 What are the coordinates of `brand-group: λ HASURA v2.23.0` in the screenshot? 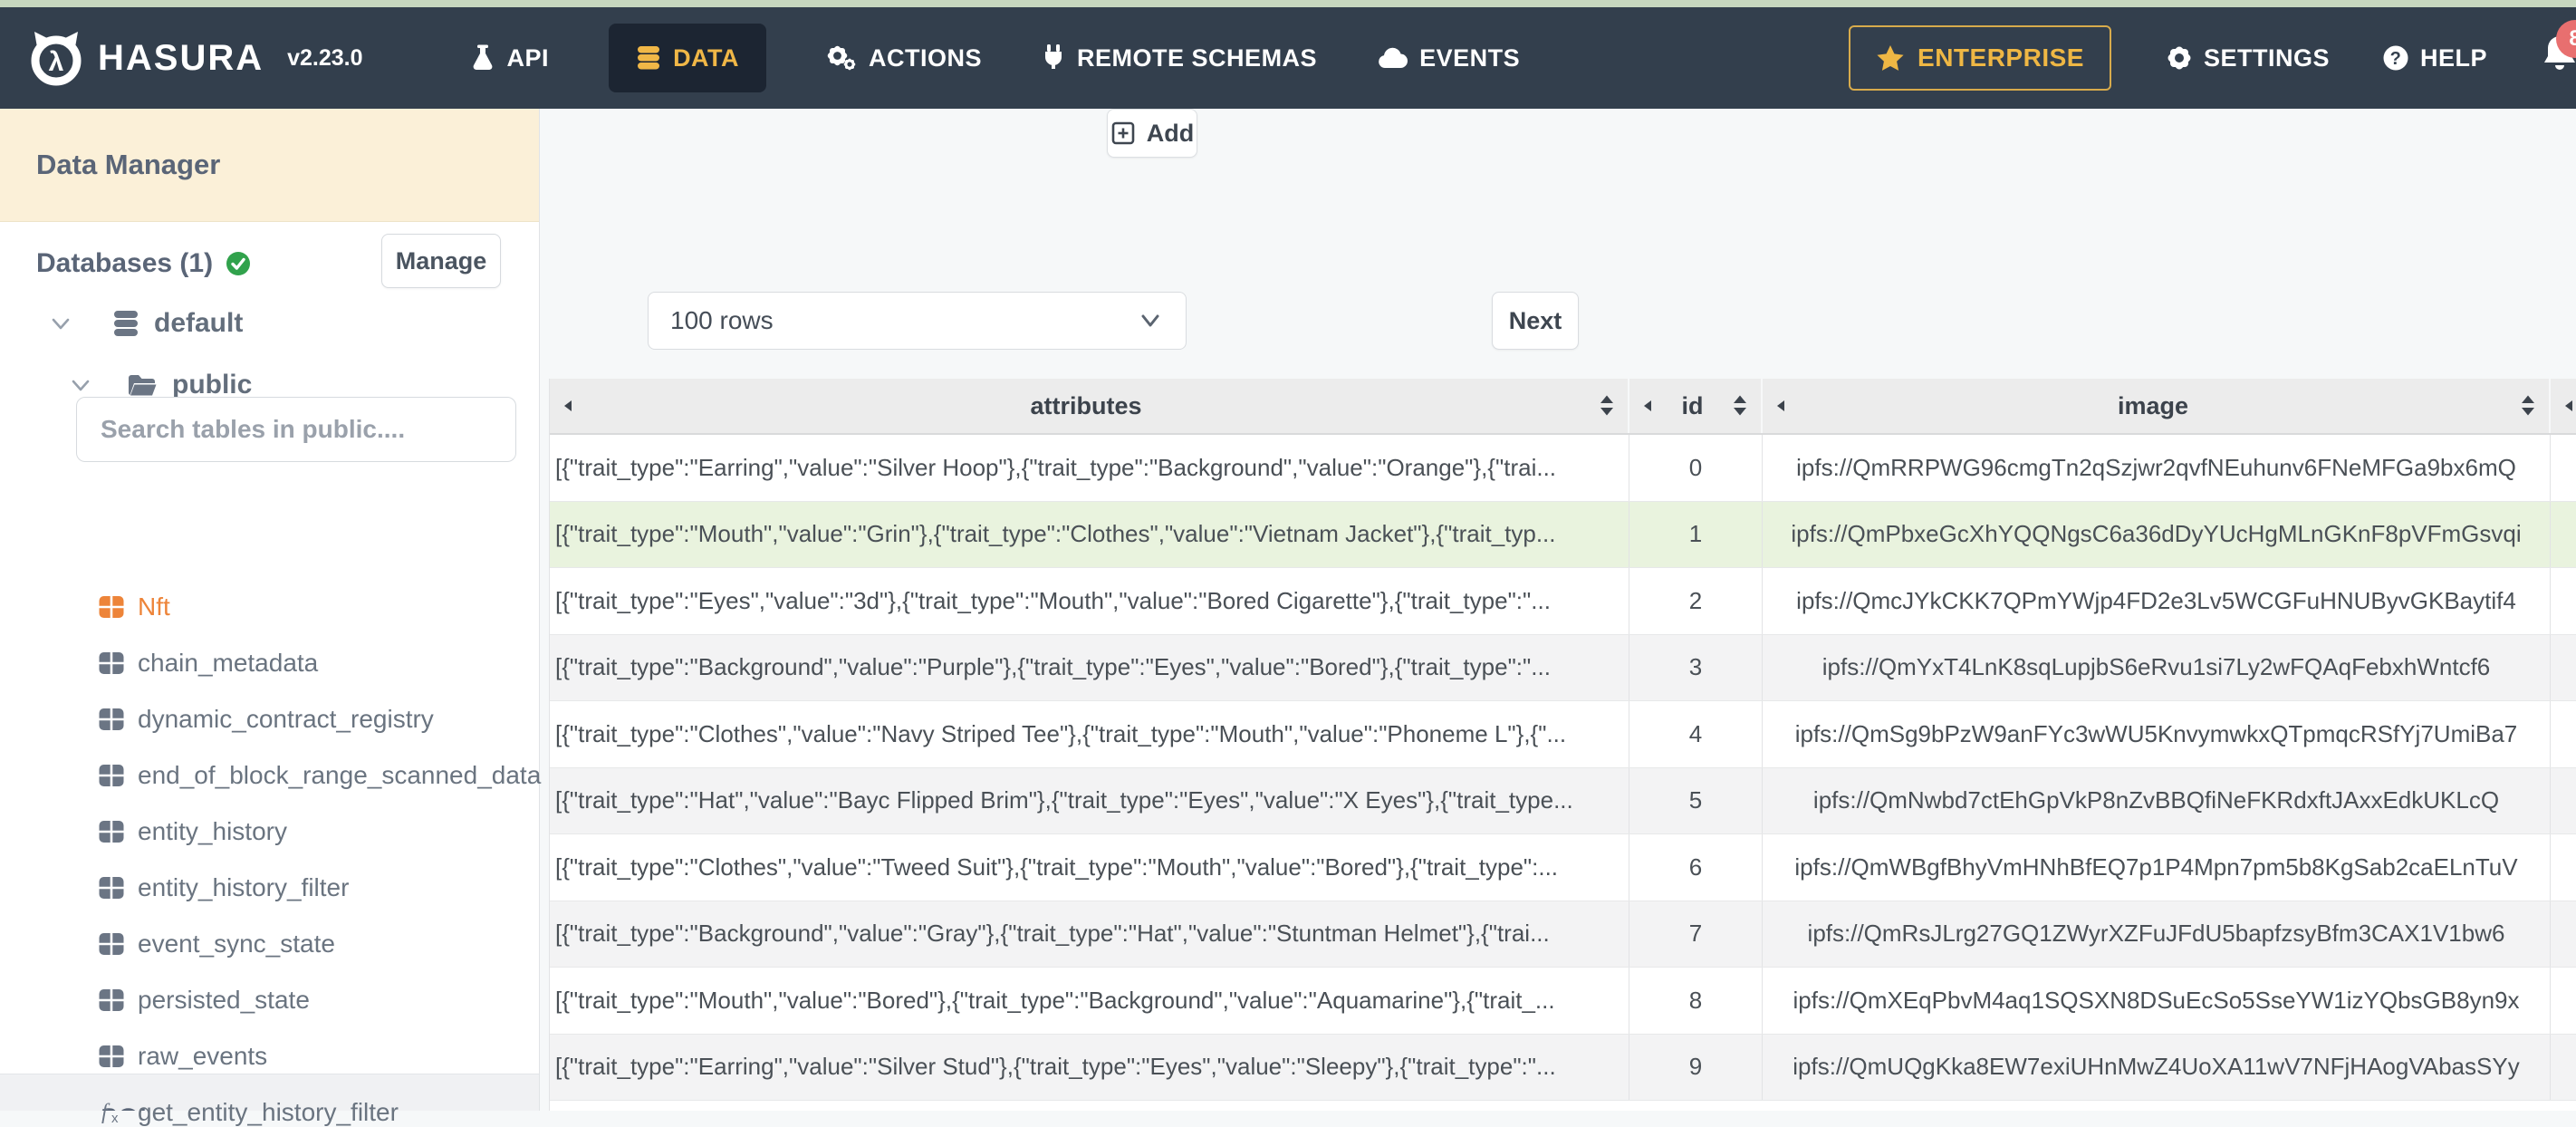 It's located at (195, 58).